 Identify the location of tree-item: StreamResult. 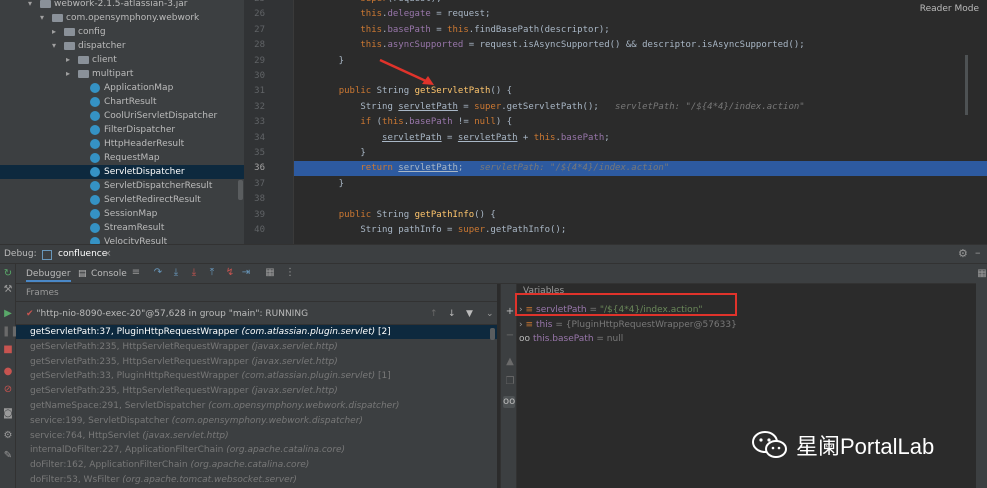
(122, 228).